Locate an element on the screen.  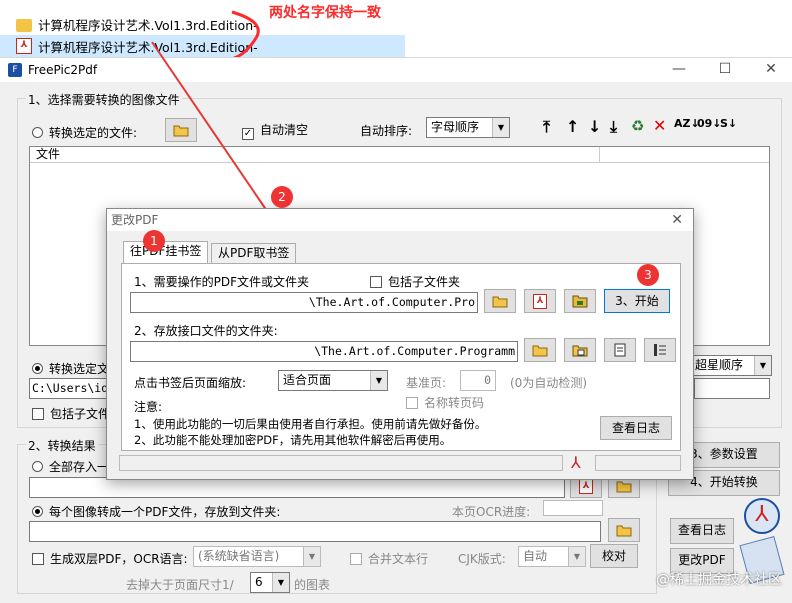
step2-label: 2、存放接口文件的文件夹: is located at coordinates (206, 331).